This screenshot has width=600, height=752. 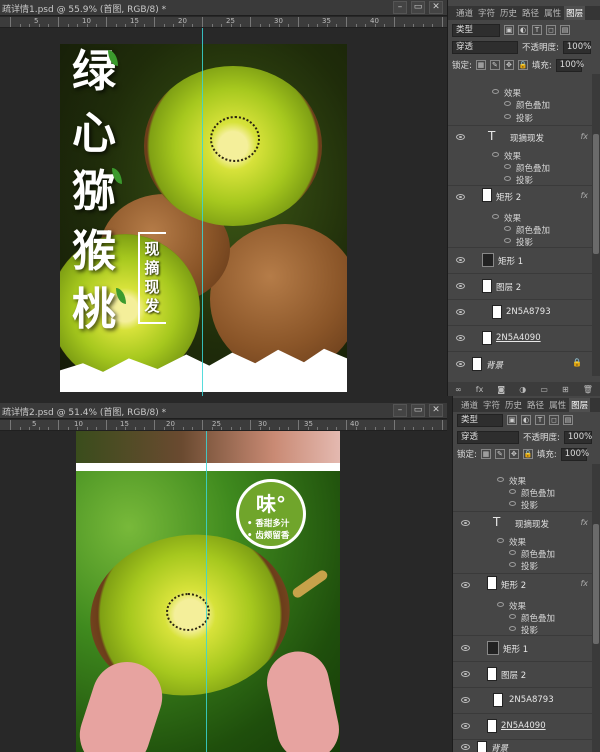 What do you see at coordinates (508, 13) in the screenshot?
I see `tab-history: 历史` at bounding box center [508, 13].